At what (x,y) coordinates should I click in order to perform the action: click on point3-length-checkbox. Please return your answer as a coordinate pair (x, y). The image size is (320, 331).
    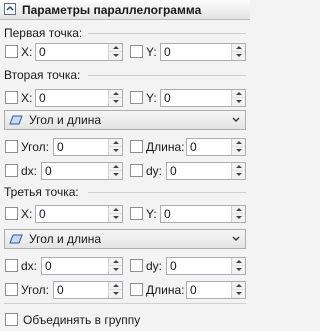
    Looking at the image, I should click on (136, 289).